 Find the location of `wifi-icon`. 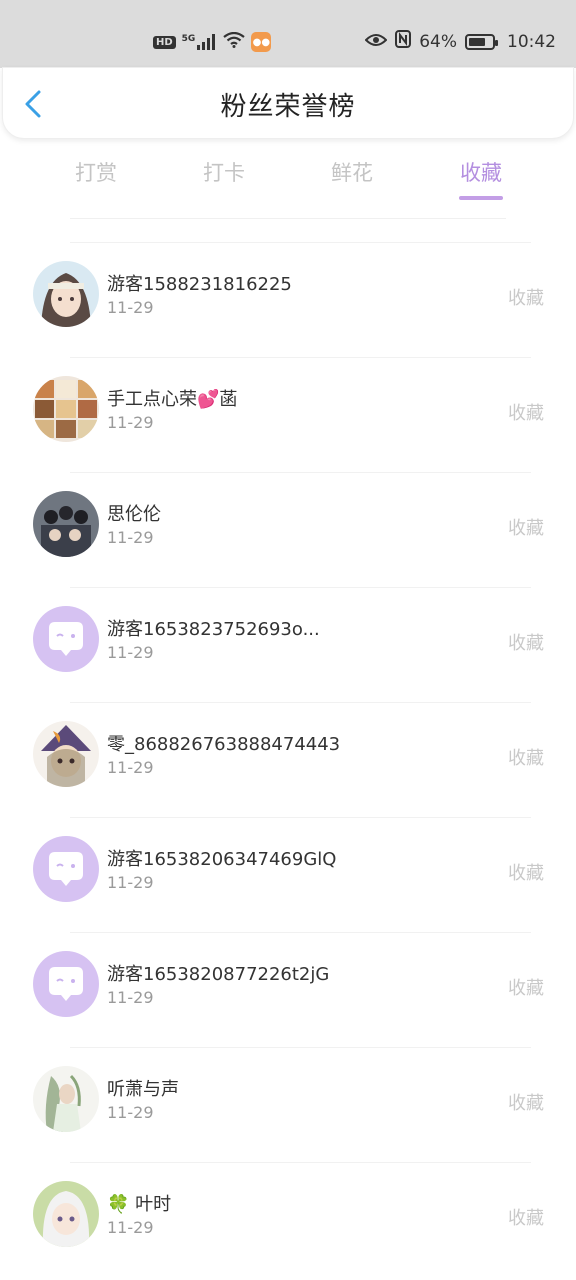

wifi-icon is located at coordinates (234, 41).